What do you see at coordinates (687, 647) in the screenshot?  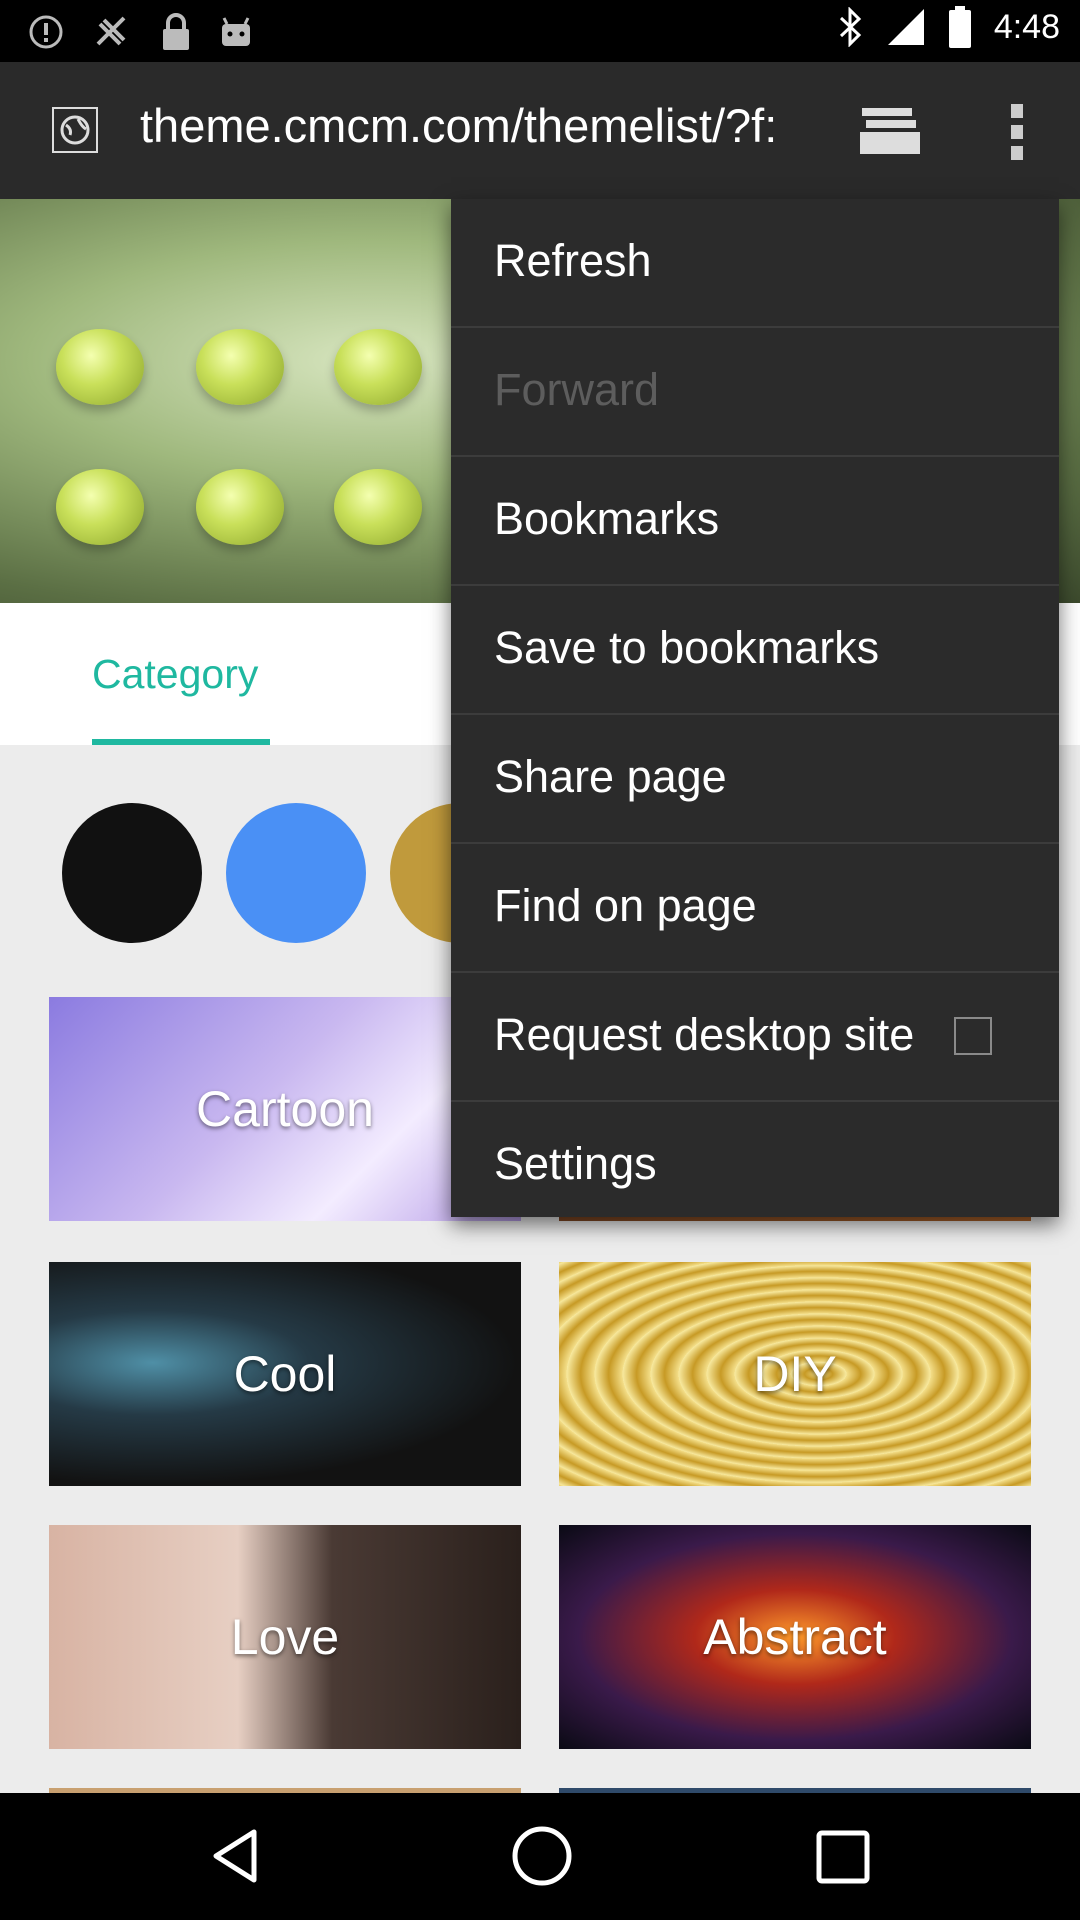 I see `menu-item-label: Save to bookmarks` at bounding box center [687, 647].